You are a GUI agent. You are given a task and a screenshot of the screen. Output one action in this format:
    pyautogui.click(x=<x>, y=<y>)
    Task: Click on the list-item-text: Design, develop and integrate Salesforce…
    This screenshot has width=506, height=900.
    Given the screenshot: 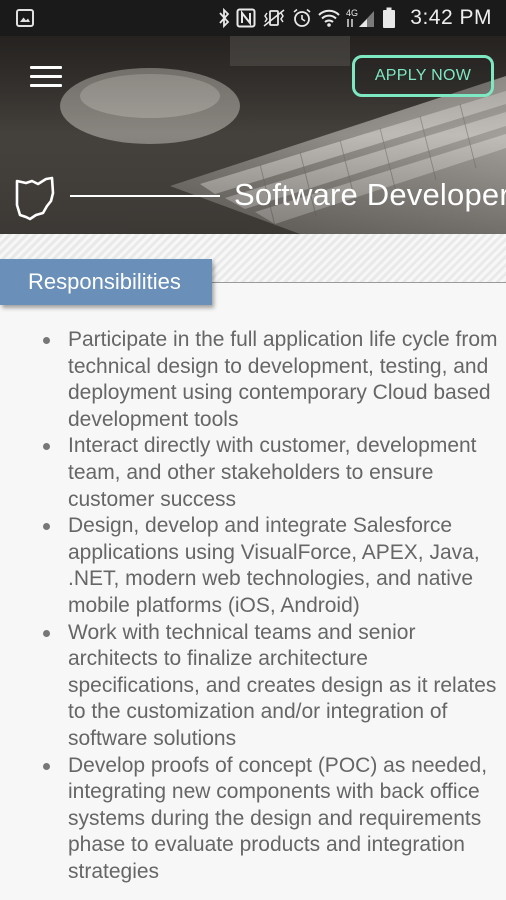 What is the action you would take?
    pyautogui.click(x=274, y=565)
    